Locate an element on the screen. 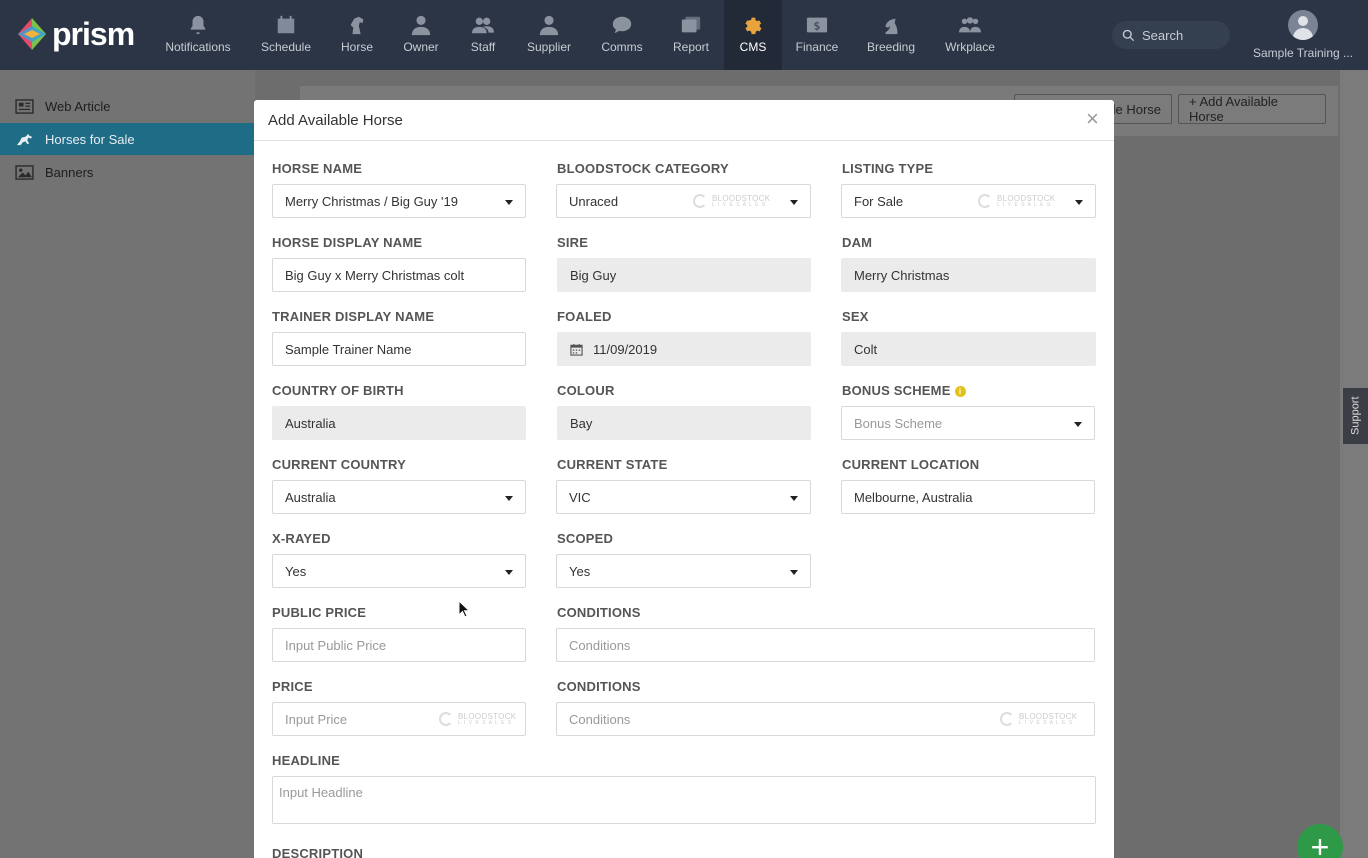  public-price-label: PUBLIC PRICE is located at coordinates (319, 612).